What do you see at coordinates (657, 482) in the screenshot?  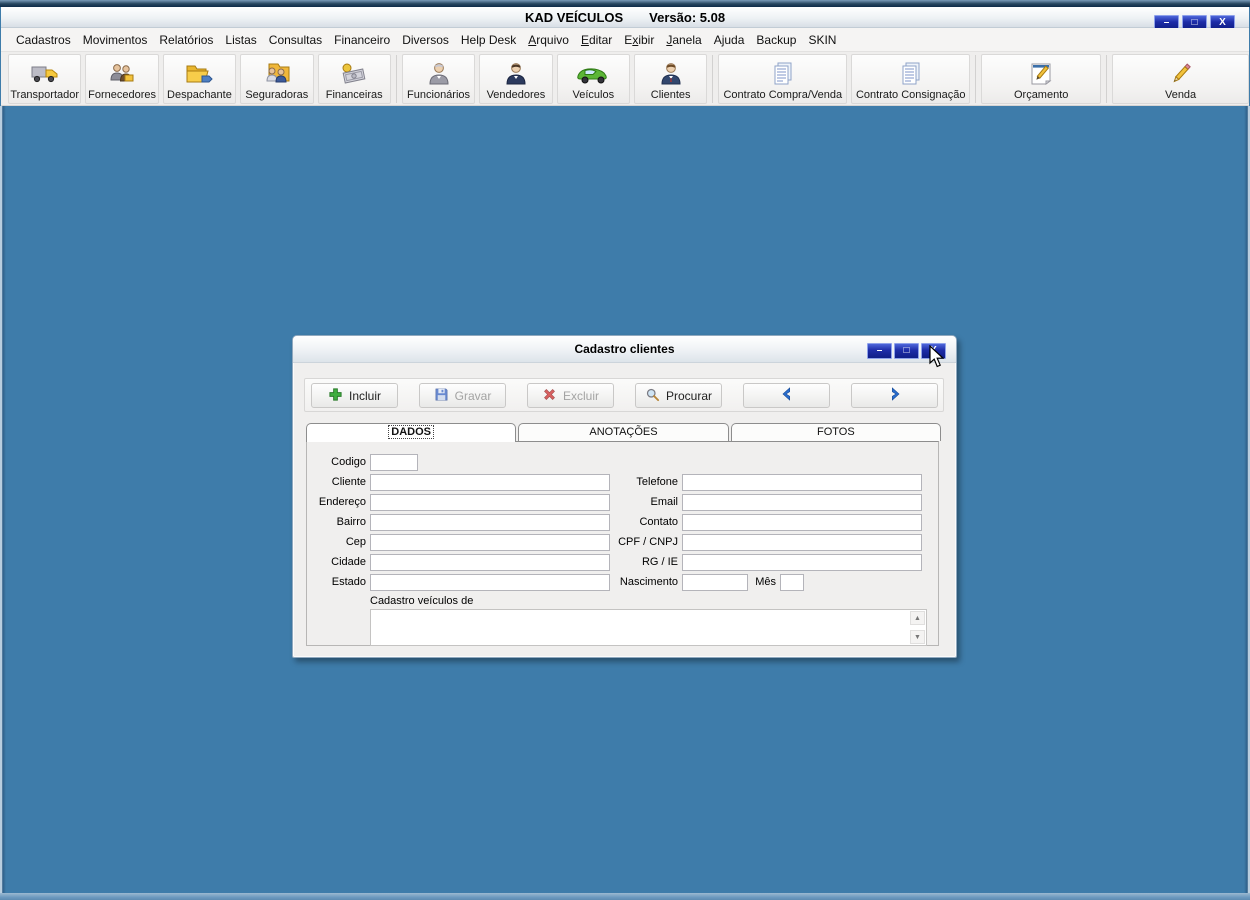 I see `telefone-label: Telefone` at bounding box center [657, 482].